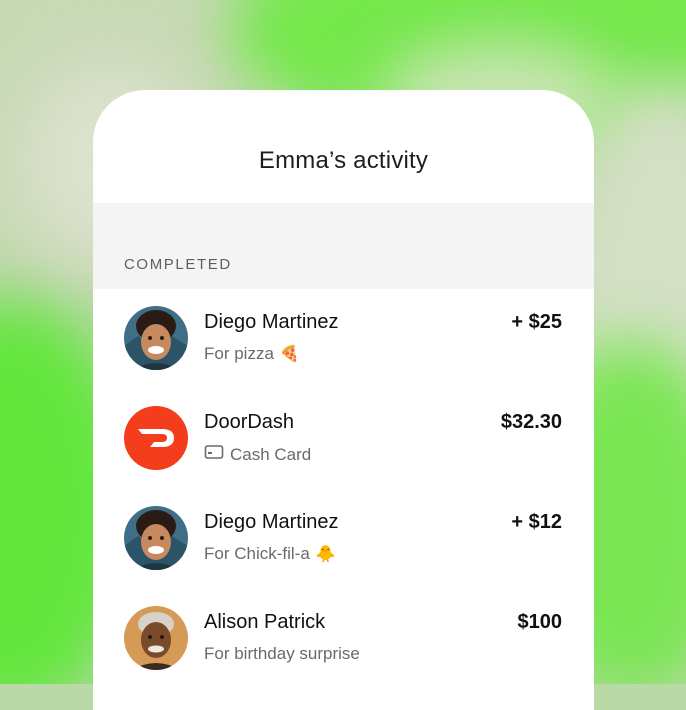 The image size is (686, 710). What do you see at coordinates (540, 622) in the screenshot?
I see `transaction-amount: $100` at bounding box center [540, 622].